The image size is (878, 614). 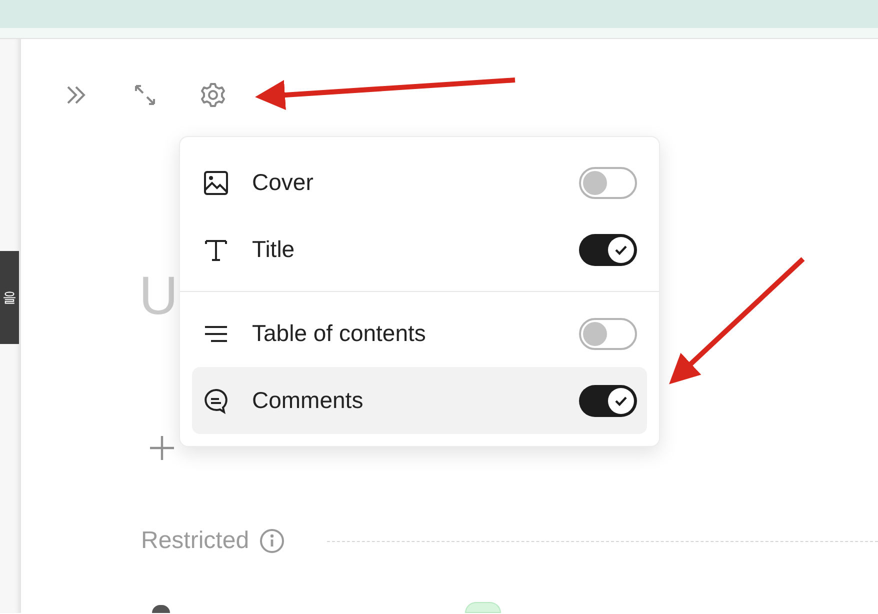 I want to click on restricted-label: Restricted, so click(x=195, y=541).